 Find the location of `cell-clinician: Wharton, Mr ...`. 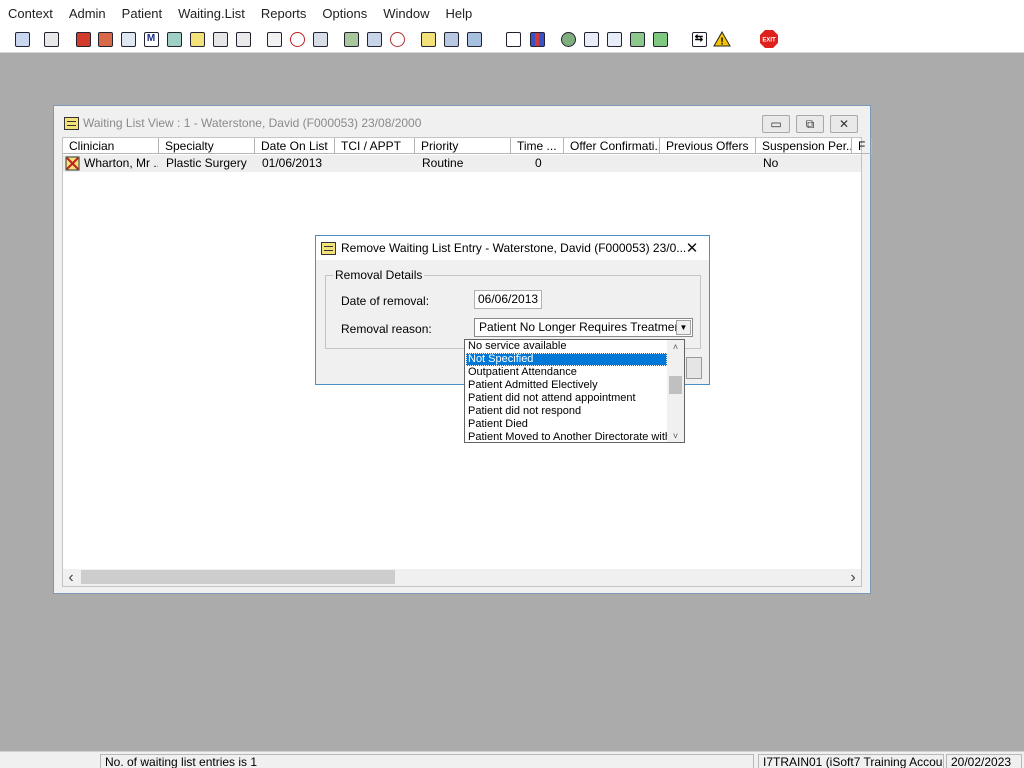

cell-clinician: Wharton, Mr ... is located at coordinates (121, 163).